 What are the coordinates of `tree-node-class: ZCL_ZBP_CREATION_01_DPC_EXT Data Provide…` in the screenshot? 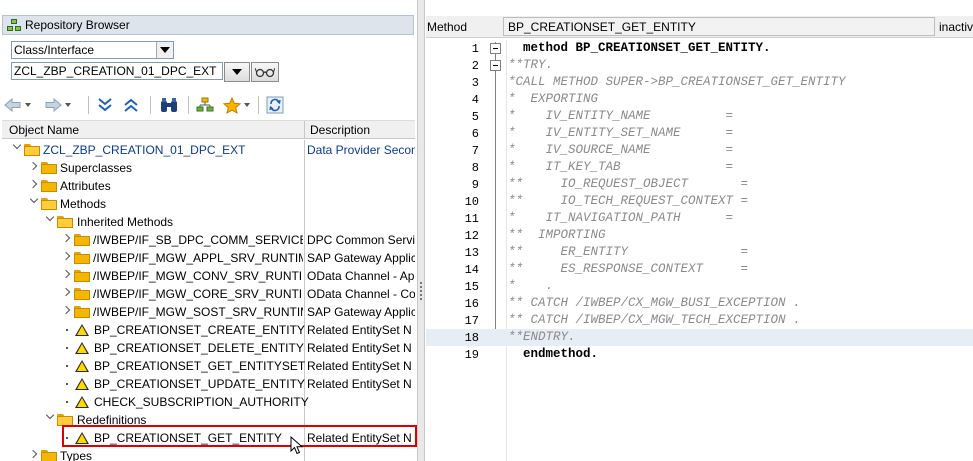 It's located at (208, 149).